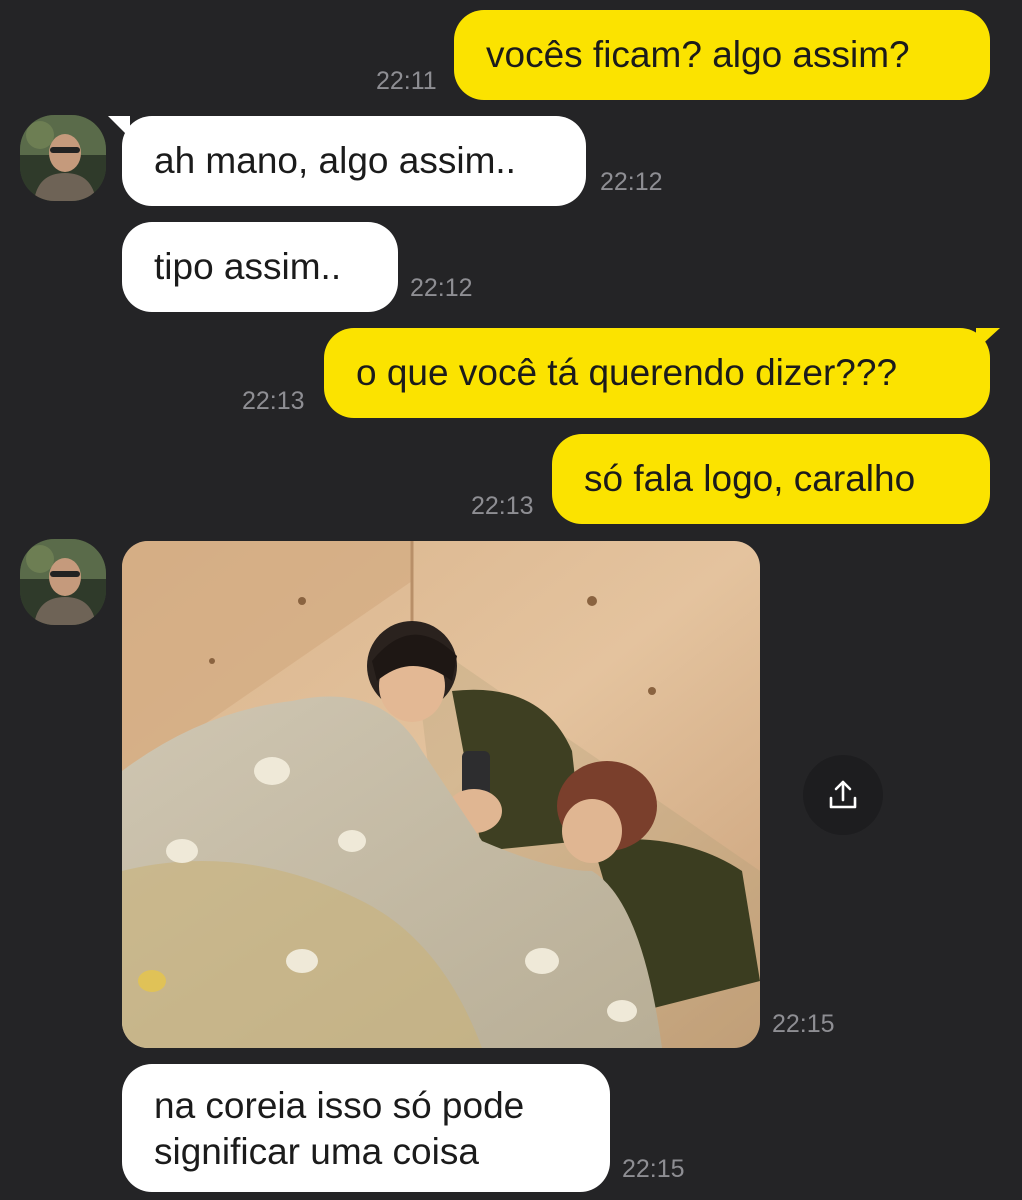  I want to click on share-button, so click(843, 795).